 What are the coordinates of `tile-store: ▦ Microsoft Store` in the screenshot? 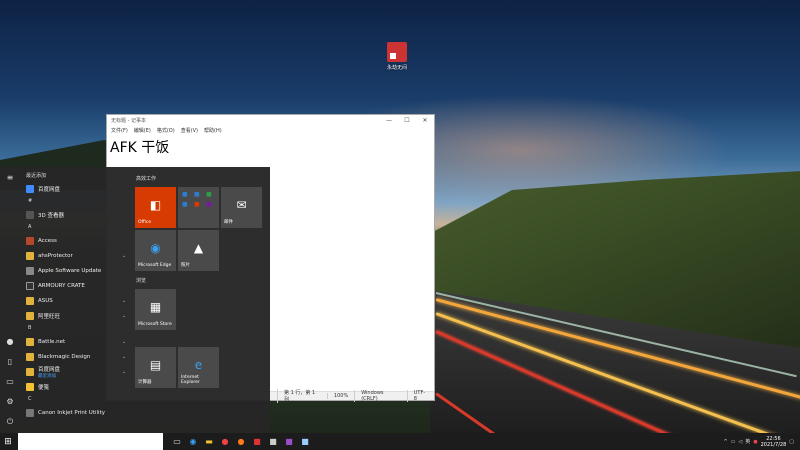 It's located at (155, 309).